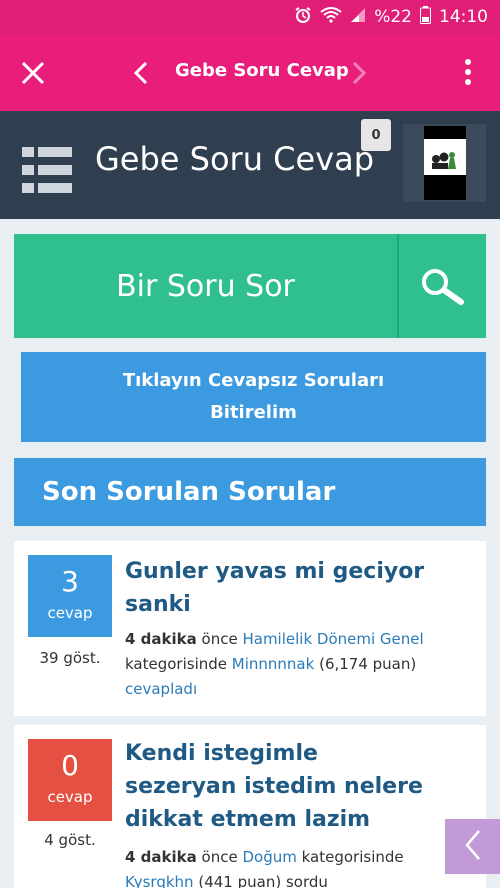 Image resolution: width=500 pixels, height=888 pixels. I want to click on more-options-icon, so click(468, 72).